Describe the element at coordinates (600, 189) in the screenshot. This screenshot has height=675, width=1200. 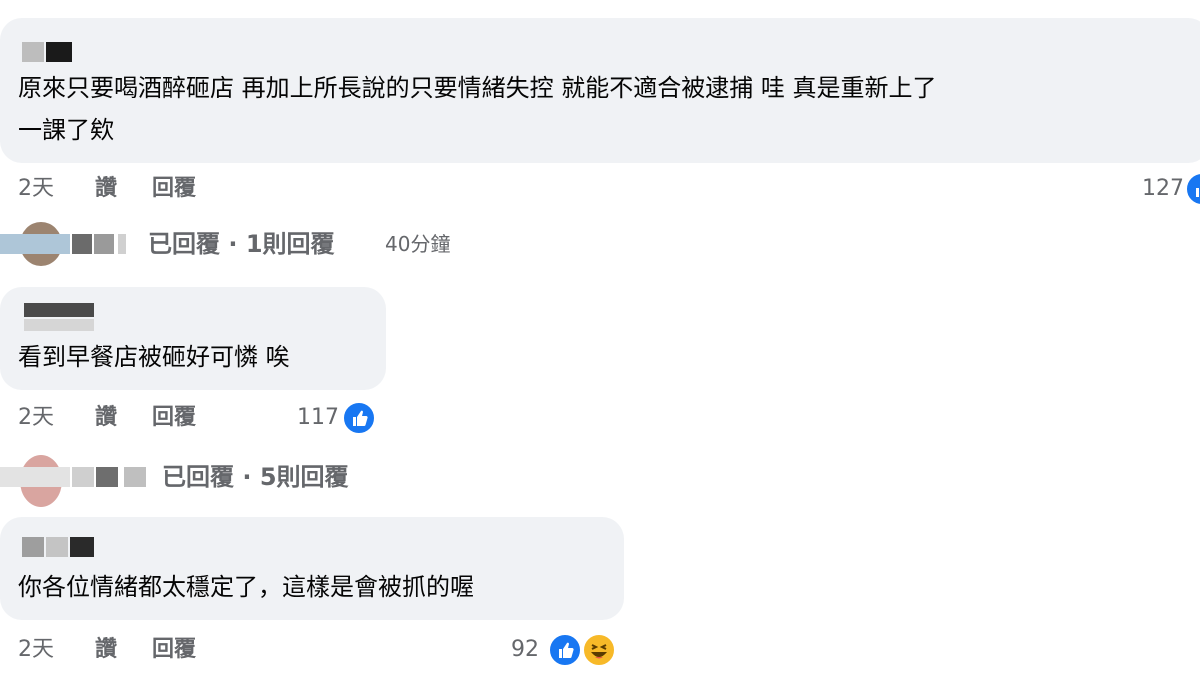
I see `comment-actions-1: 2天 讚 回覆 127` at that location.